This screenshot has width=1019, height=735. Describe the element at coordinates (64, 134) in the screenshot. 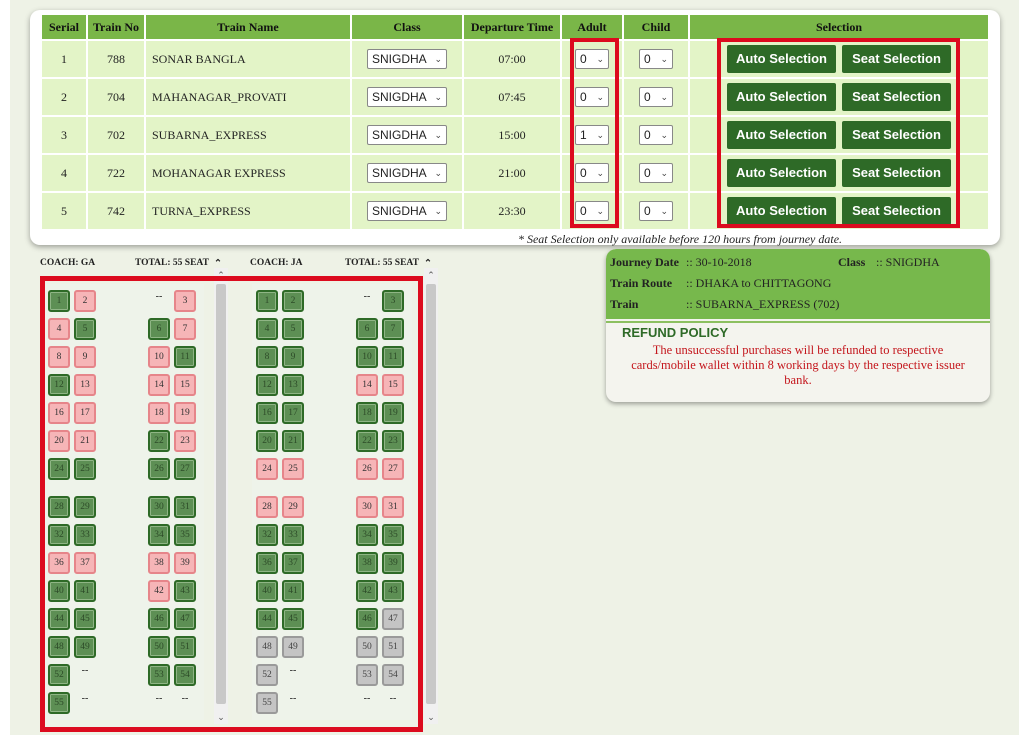

I see `serial-cell: 3` at that location.